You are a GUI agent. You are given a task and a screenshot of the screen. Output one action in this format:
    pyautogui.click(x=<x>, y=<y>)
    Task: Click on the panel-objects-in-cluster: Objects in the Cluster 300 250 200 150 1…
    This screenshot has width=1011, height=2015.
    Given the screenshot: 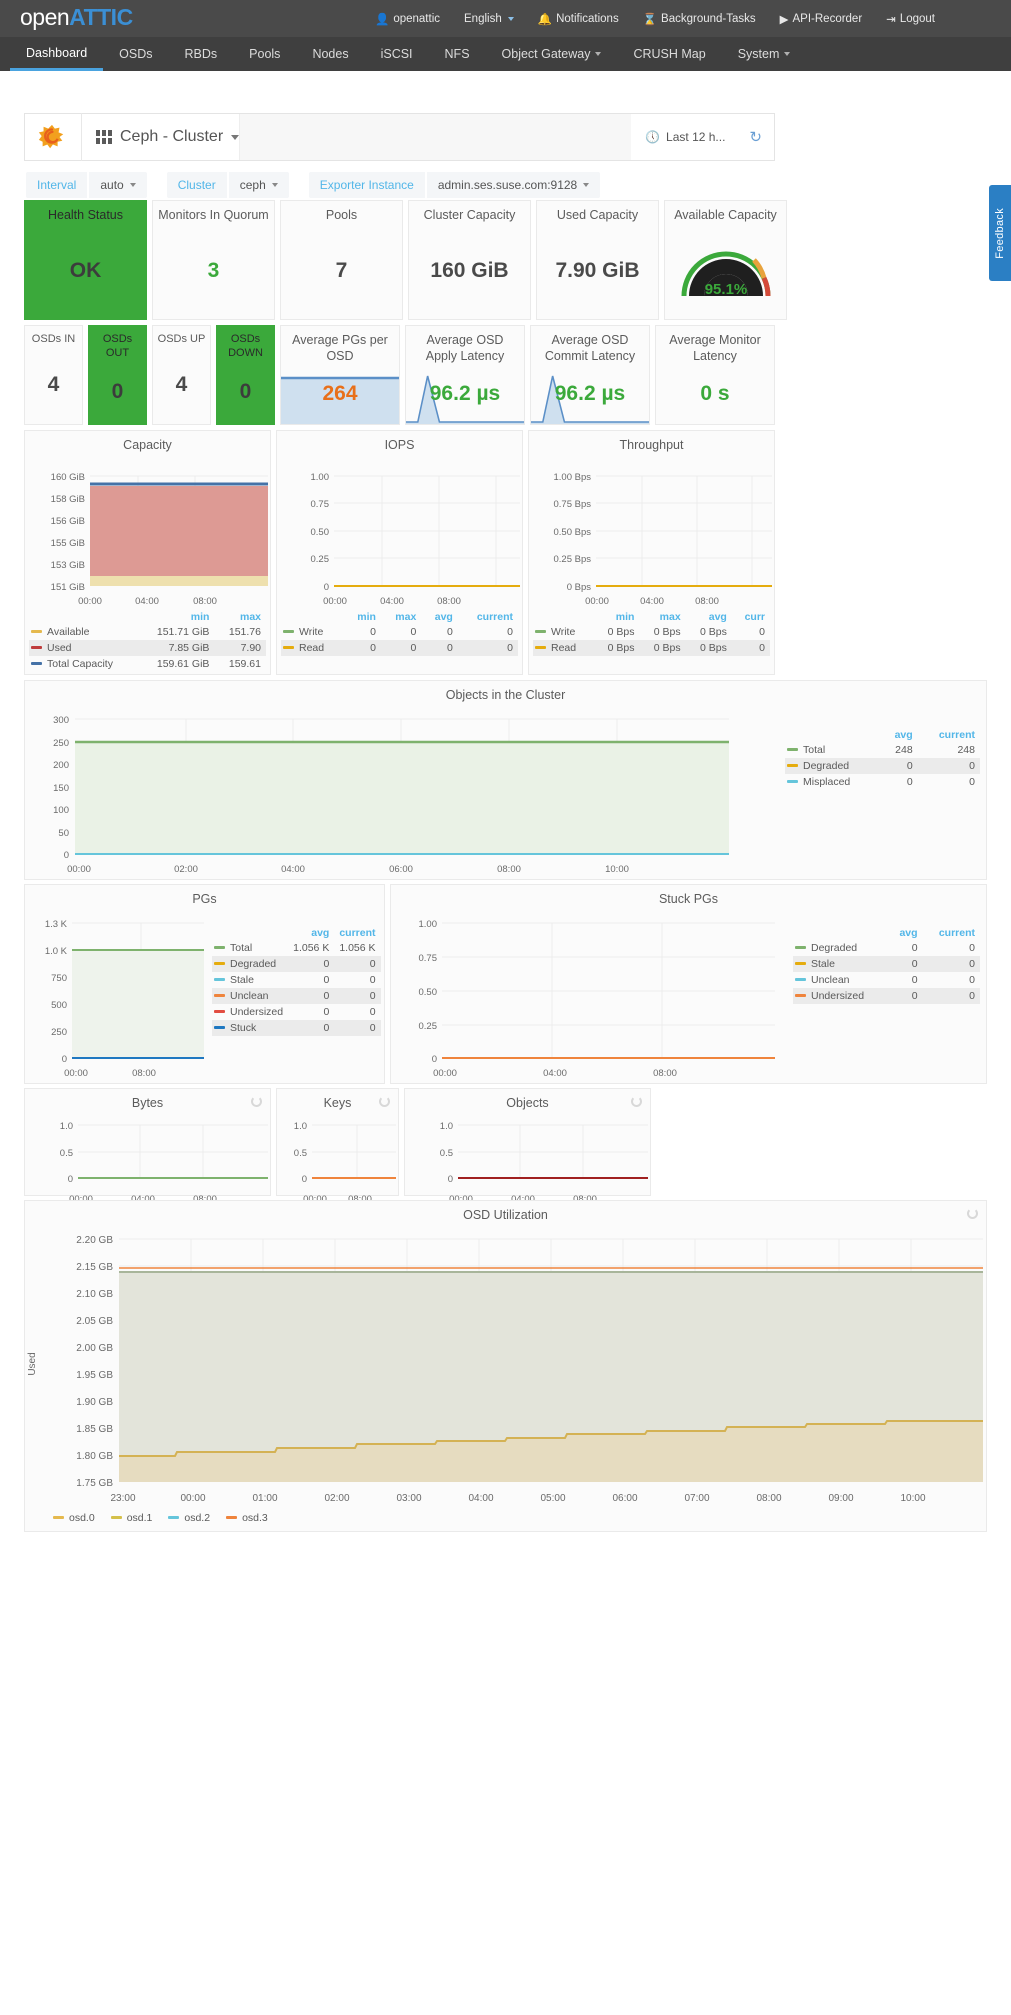 What is the action you would take?
    pyautogui.click(x=505, y=780)
    